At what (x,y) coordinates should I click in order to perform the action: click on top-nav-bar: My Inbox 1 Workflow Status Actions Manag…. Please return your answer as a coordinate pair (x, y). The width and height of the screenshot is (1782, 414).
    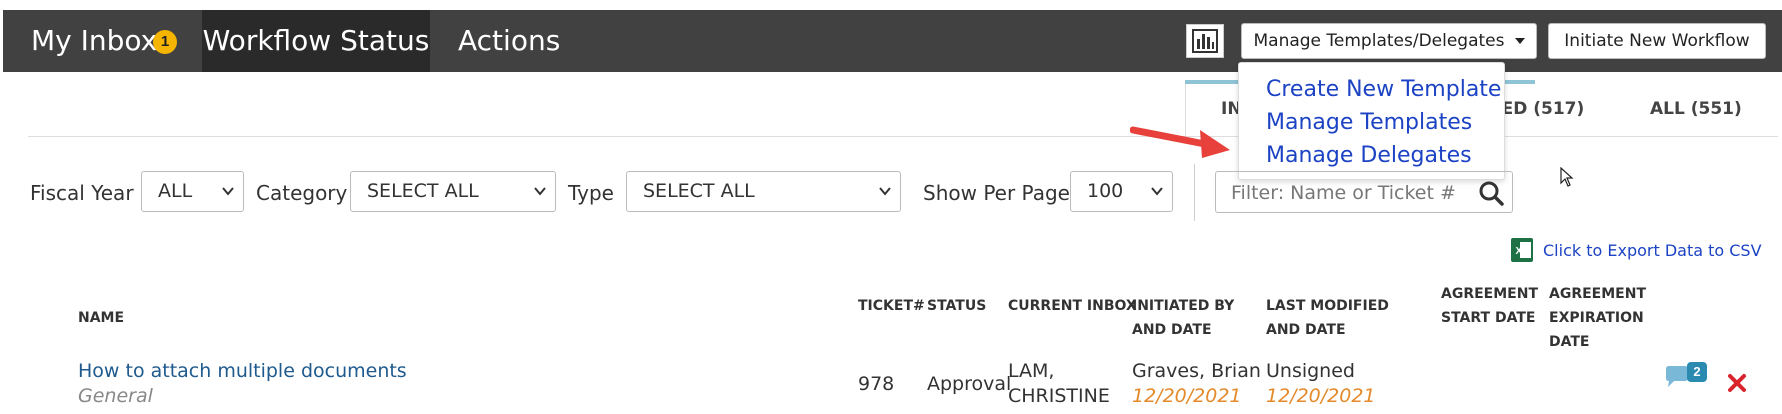
    Looking at the image, I should click on (892, 41).